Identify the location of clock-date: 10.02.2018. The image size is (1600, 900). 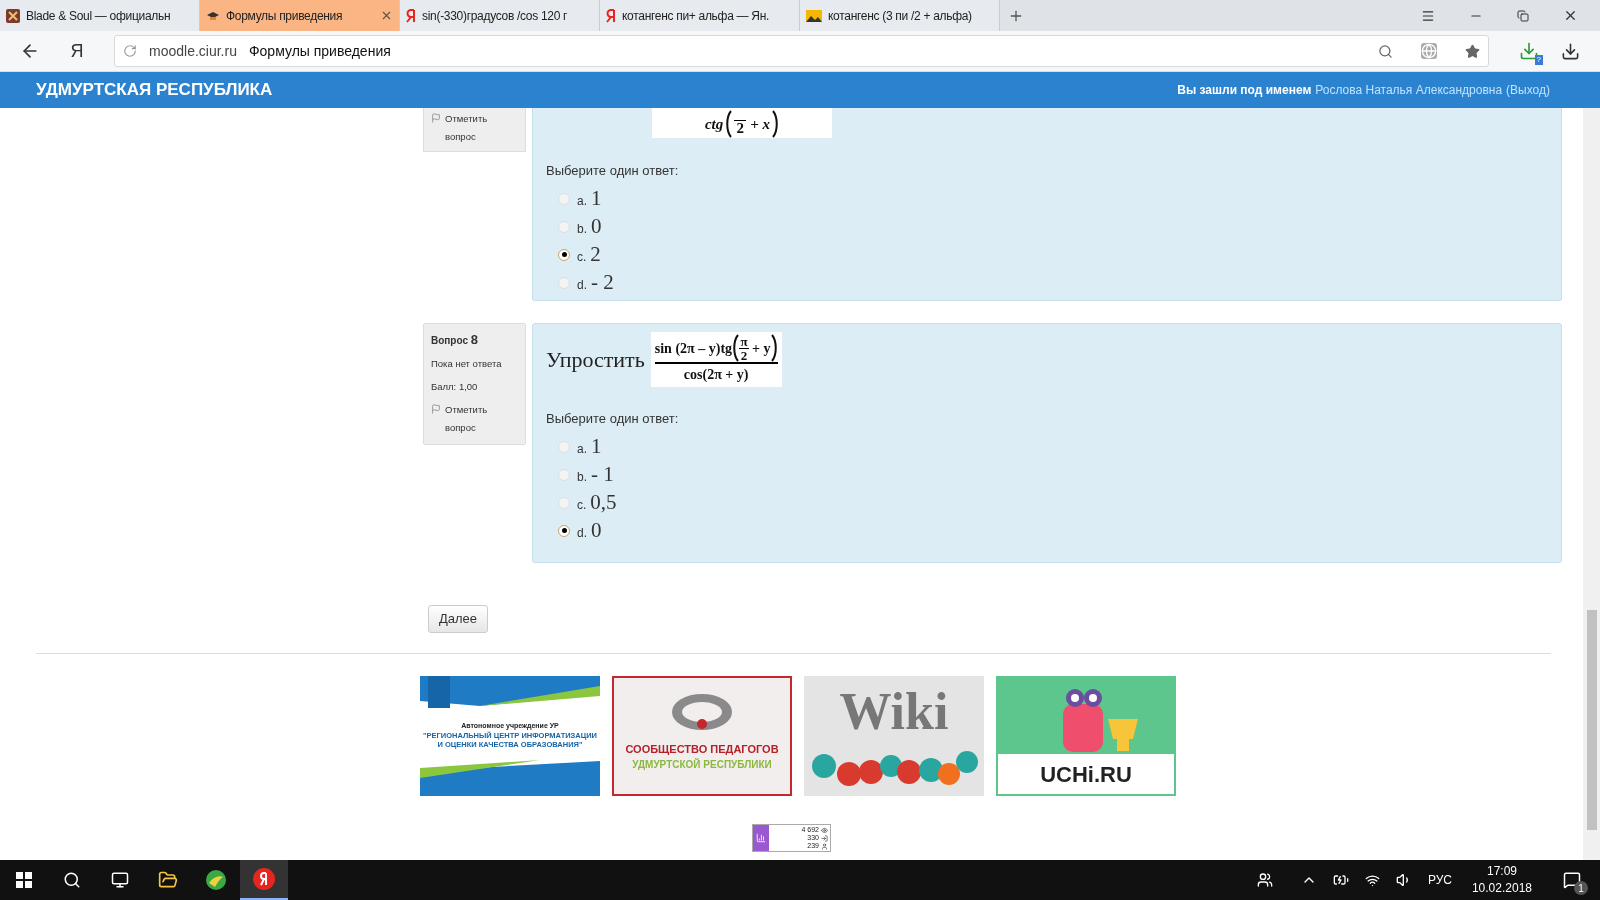
(1501, 888).